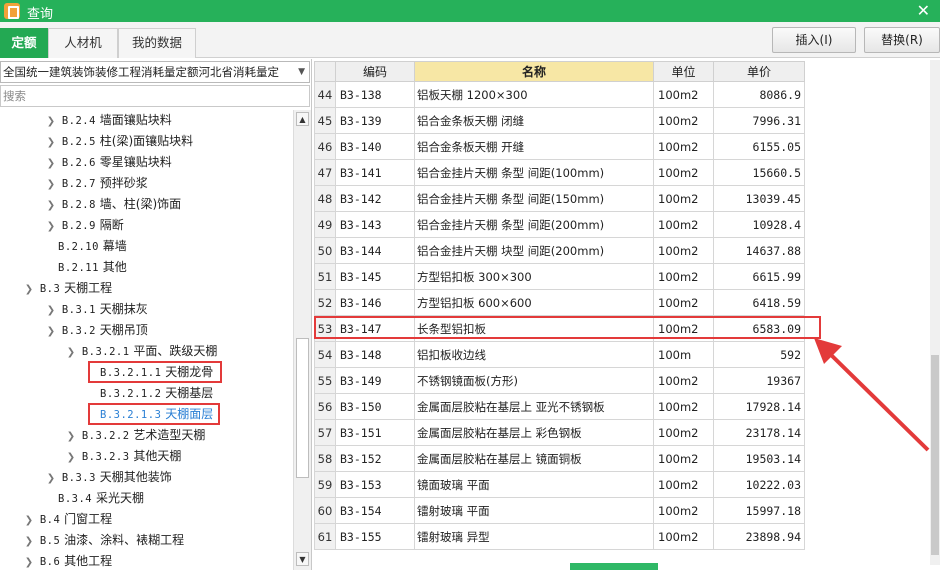  I want to click on tree-item: ❯ B.5 油漆、涂料、裱糊工程, so click(103, 540).